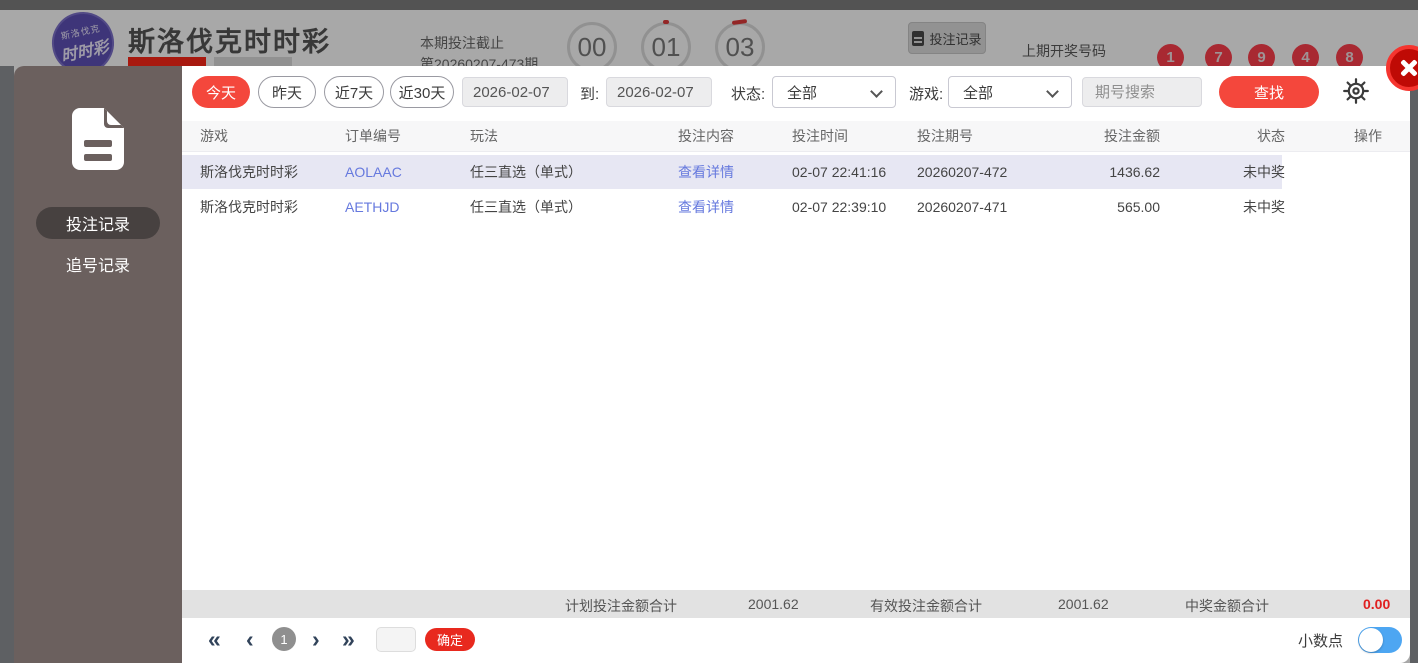 This screenshot has height=663, width=1418. I want to click on status-select: 全部, so click(834, 92).